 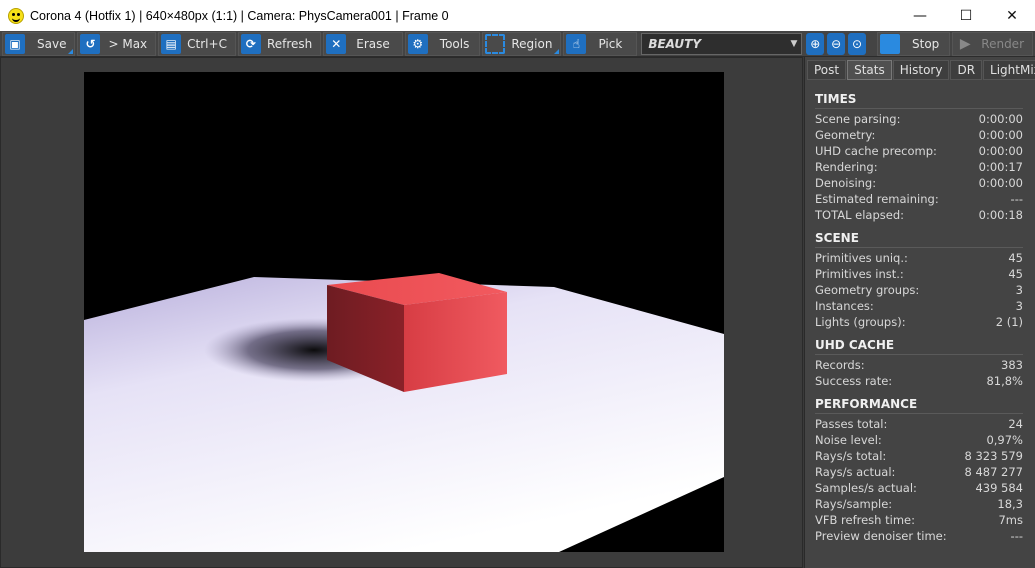 I want to click on stat-row: Samples/s actual: 439 584, so click(x=919, y=488).